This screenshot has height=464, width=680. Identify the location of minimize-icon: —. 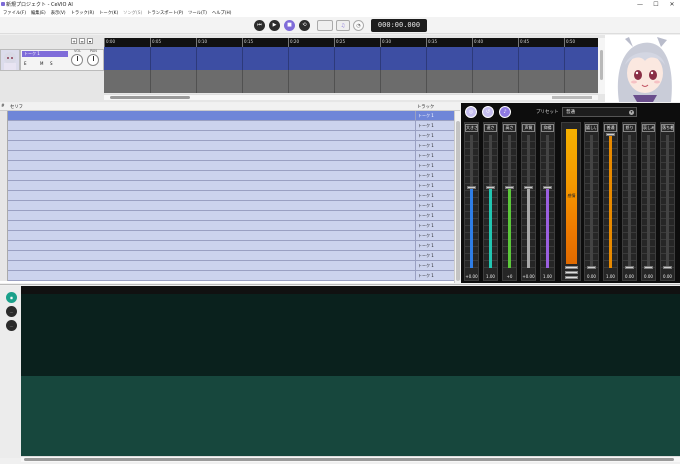
(640, 4).